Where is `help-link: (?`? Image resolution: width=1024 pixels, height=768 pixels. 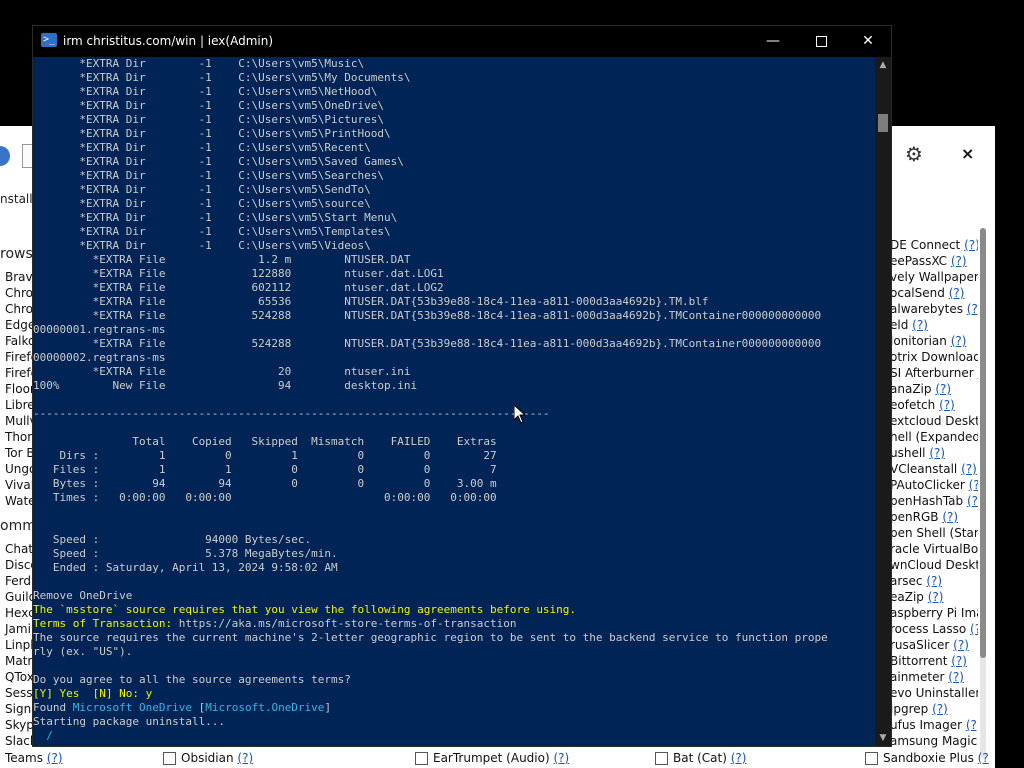
help-link: (? is located at coordinates (983, 758).